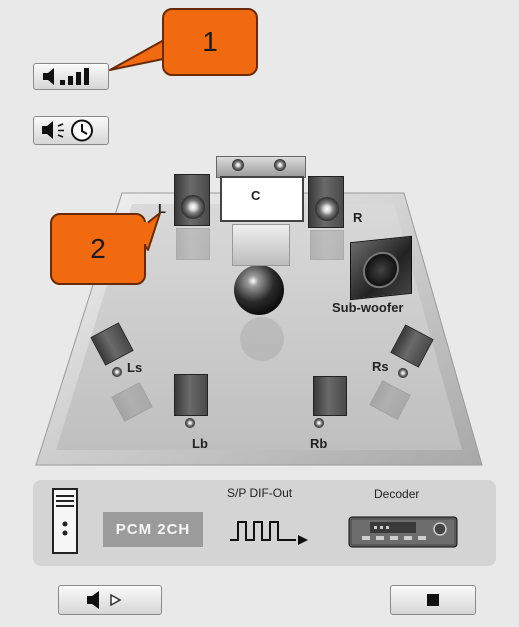  I want to click on spdif-out-label: S/P DIF-Out, so click(260, 493).